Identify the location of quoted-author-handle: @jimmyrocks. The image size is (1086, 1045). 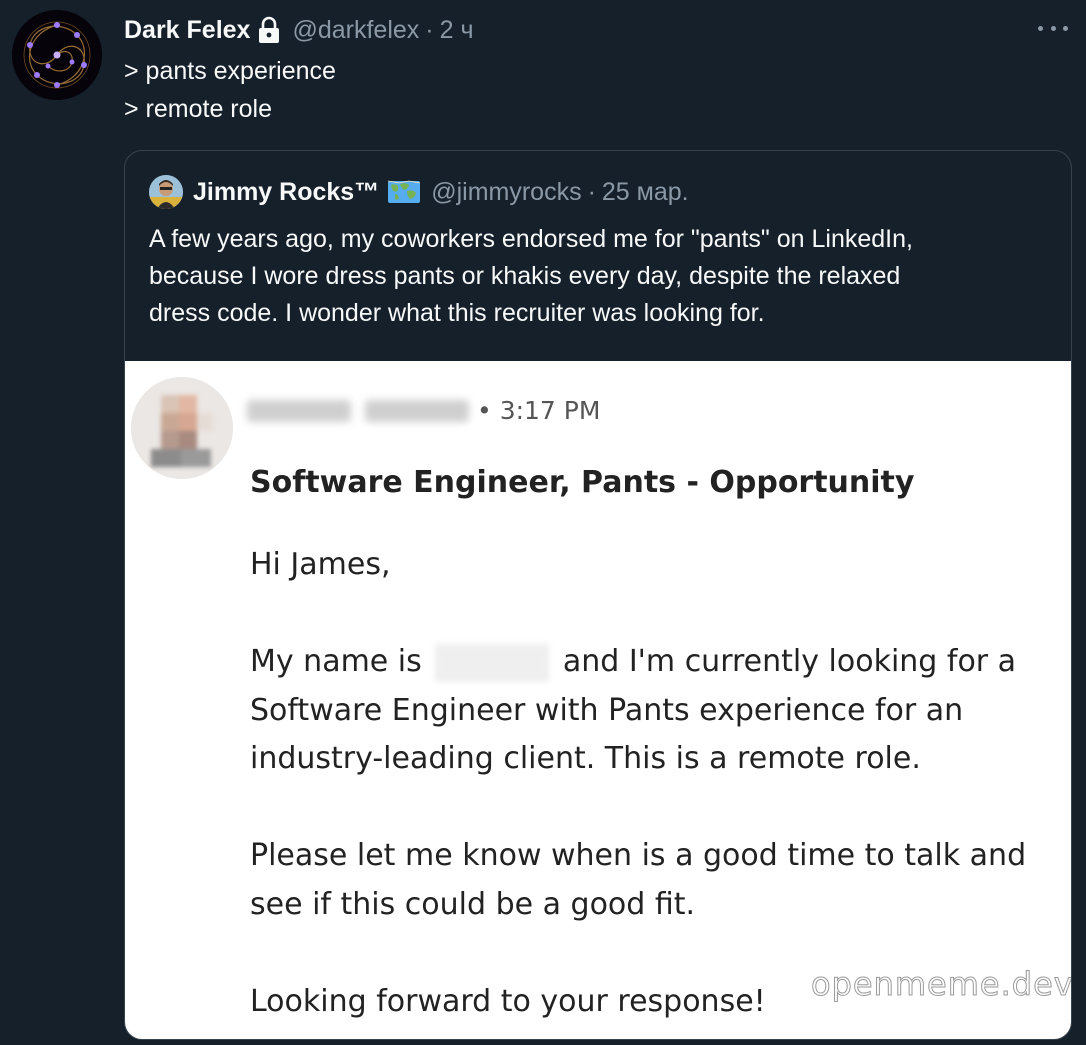
(506, 192).